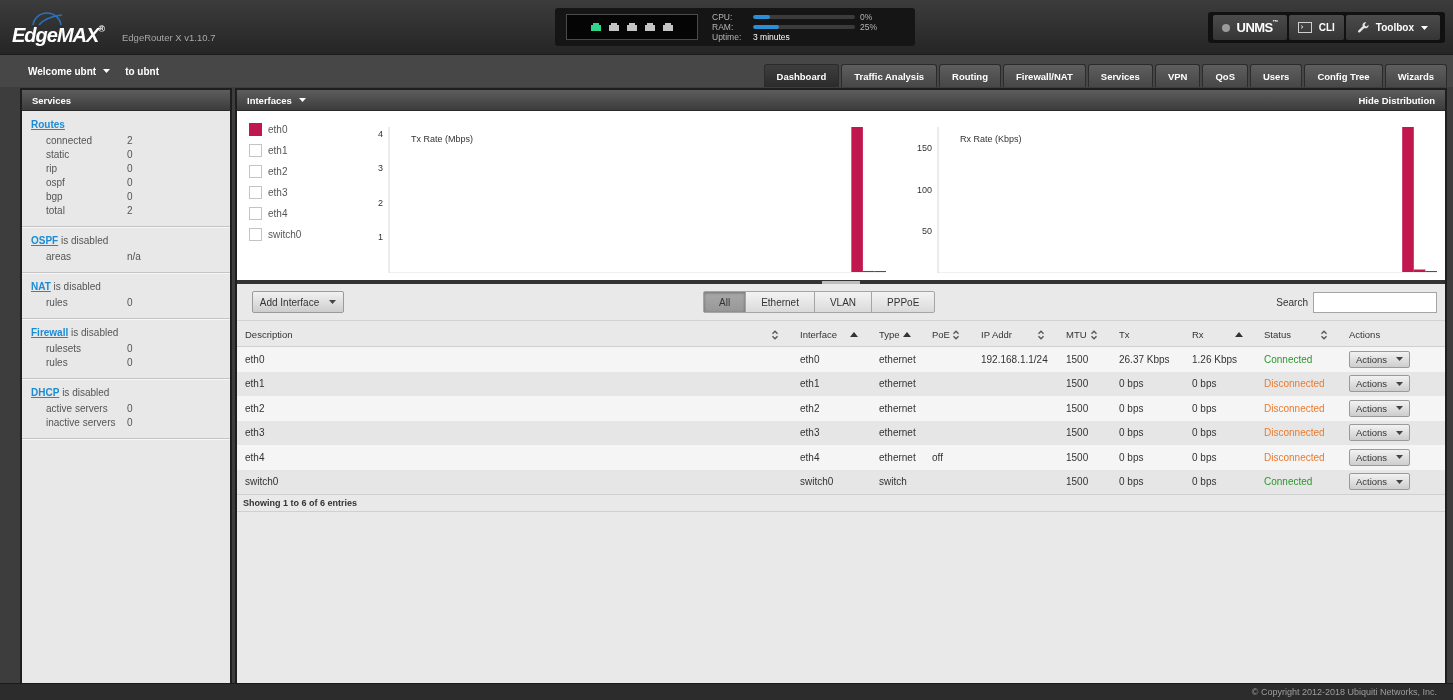  Describe the element at coordinates (1343, 75) in the screenshot. I see `nav-tab: Config Tree` at that location.